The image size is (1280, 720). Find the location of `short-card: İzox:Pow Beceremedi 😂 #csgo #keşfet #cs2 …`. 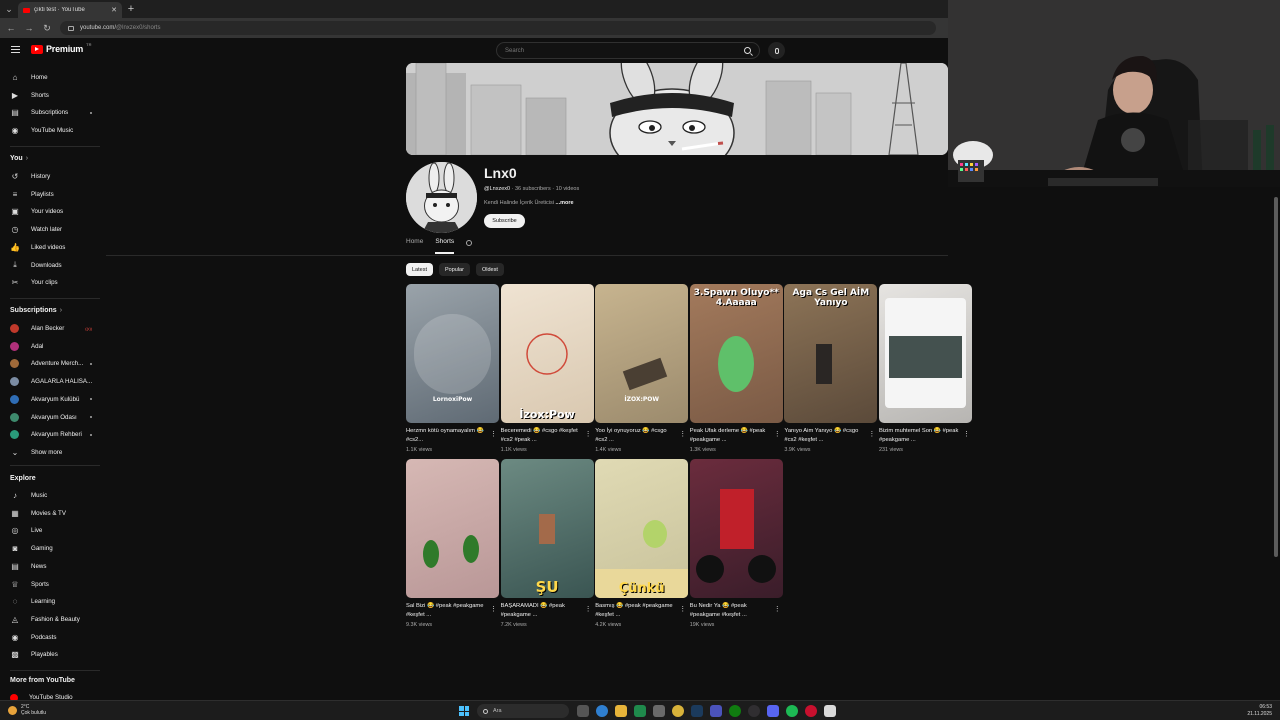

short-card: İzox:Pow Beceremedi 😂 #csgo #keşfet #cs2 … is located at coordinates (547, 372).